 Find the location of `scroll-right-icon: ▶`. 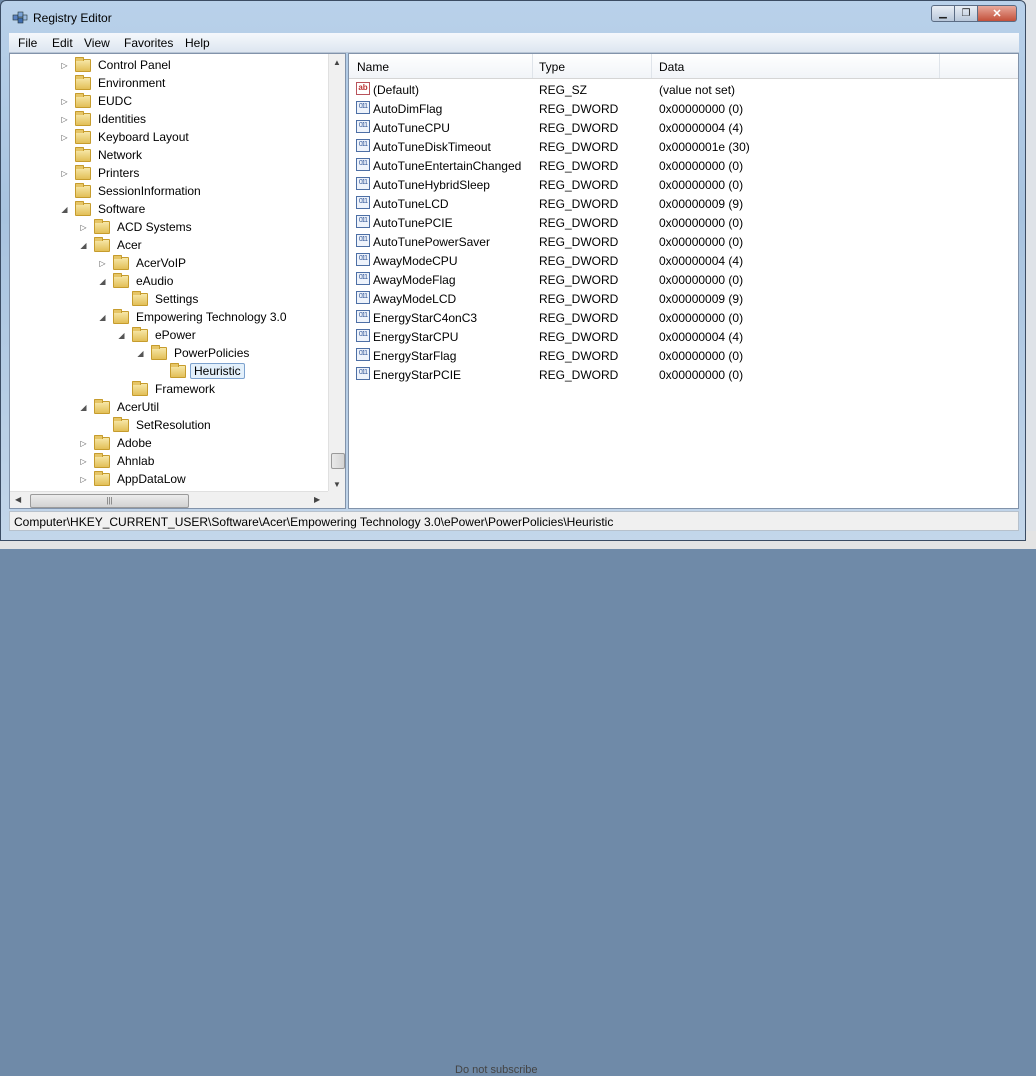

scroll-right-icon: ▶ is located at coordinates (317, 499).